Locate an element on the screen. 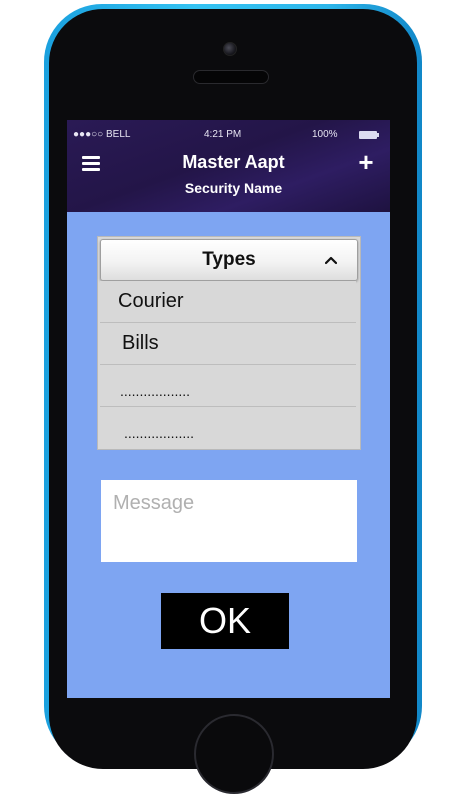 The image size is (469, 794). dropdown-toggle: Types is located at coordinates (229, 260).